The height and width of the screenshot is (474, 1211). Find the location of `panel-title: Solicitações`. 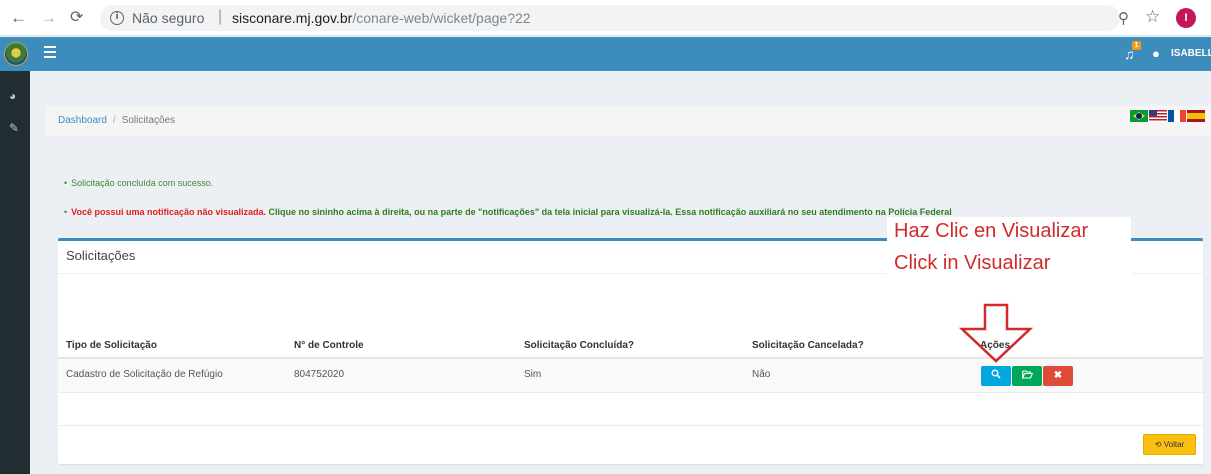

panel-title: Solicitações is located at coordinates (101, 255).